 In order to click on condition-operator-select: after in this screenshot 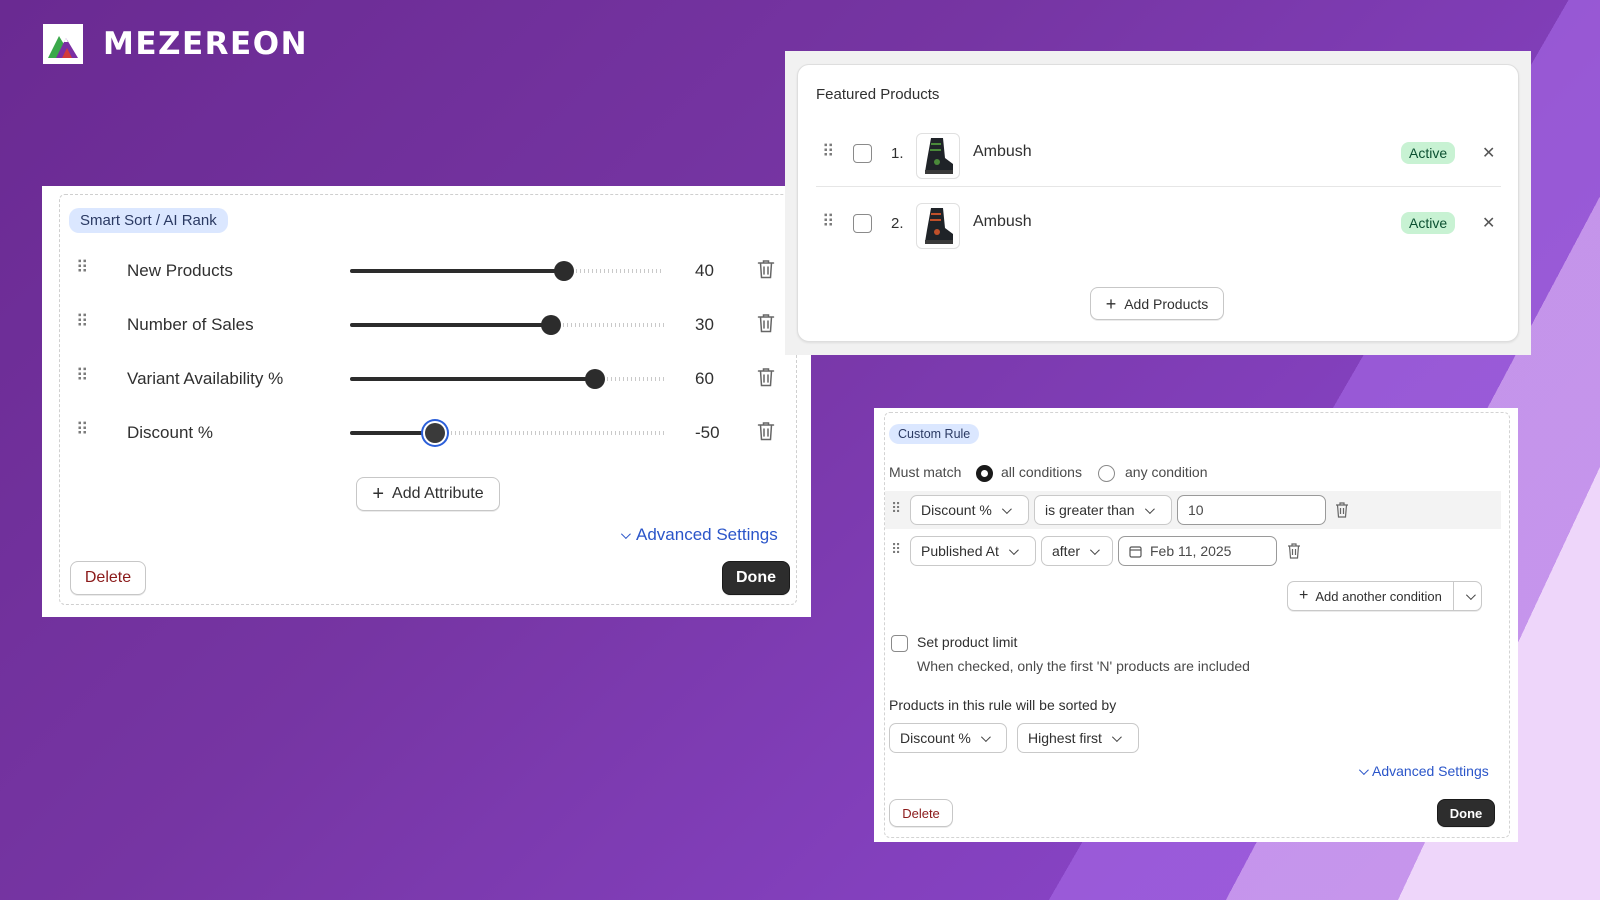, I will do `click(1077, 551)`.